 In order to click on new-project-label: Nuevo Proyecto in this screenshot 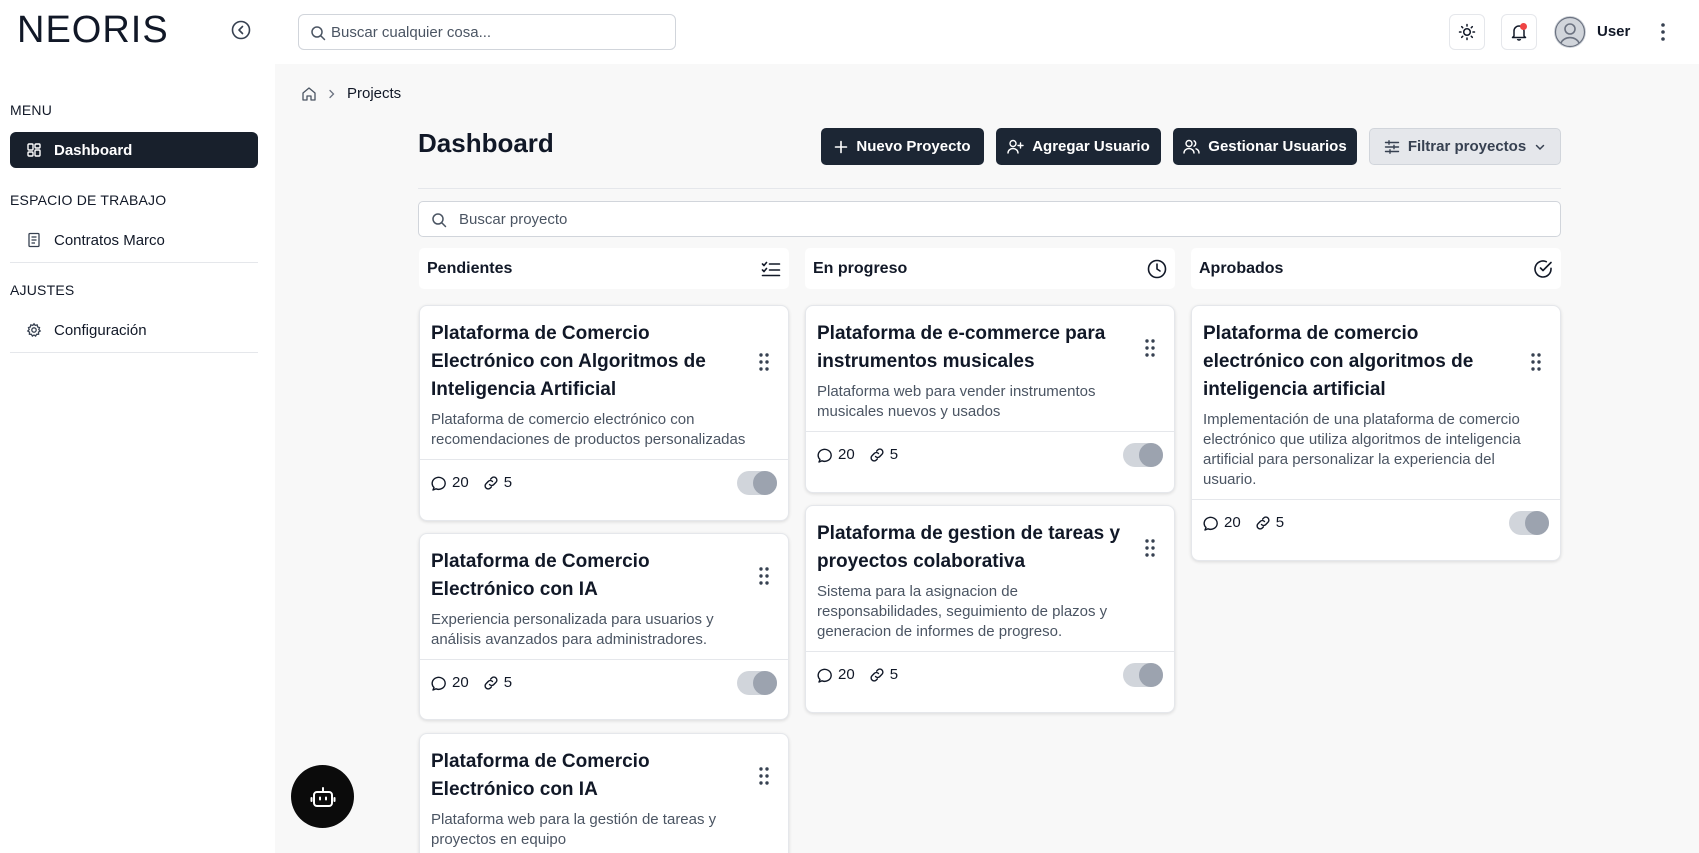, I will do `click(913, 146)`.